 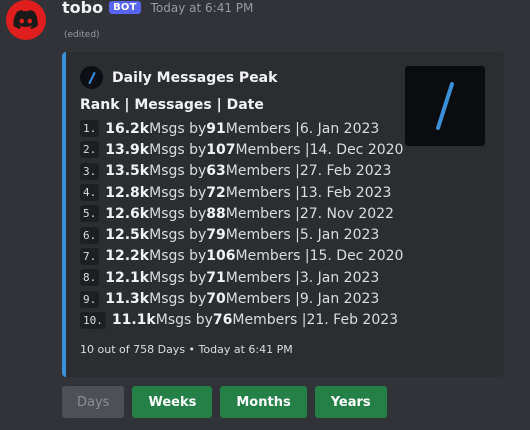 What do you see at coordinates (221, 256) in the screenshot?
I see `member-count: 106` at bounding box center [221, 256].